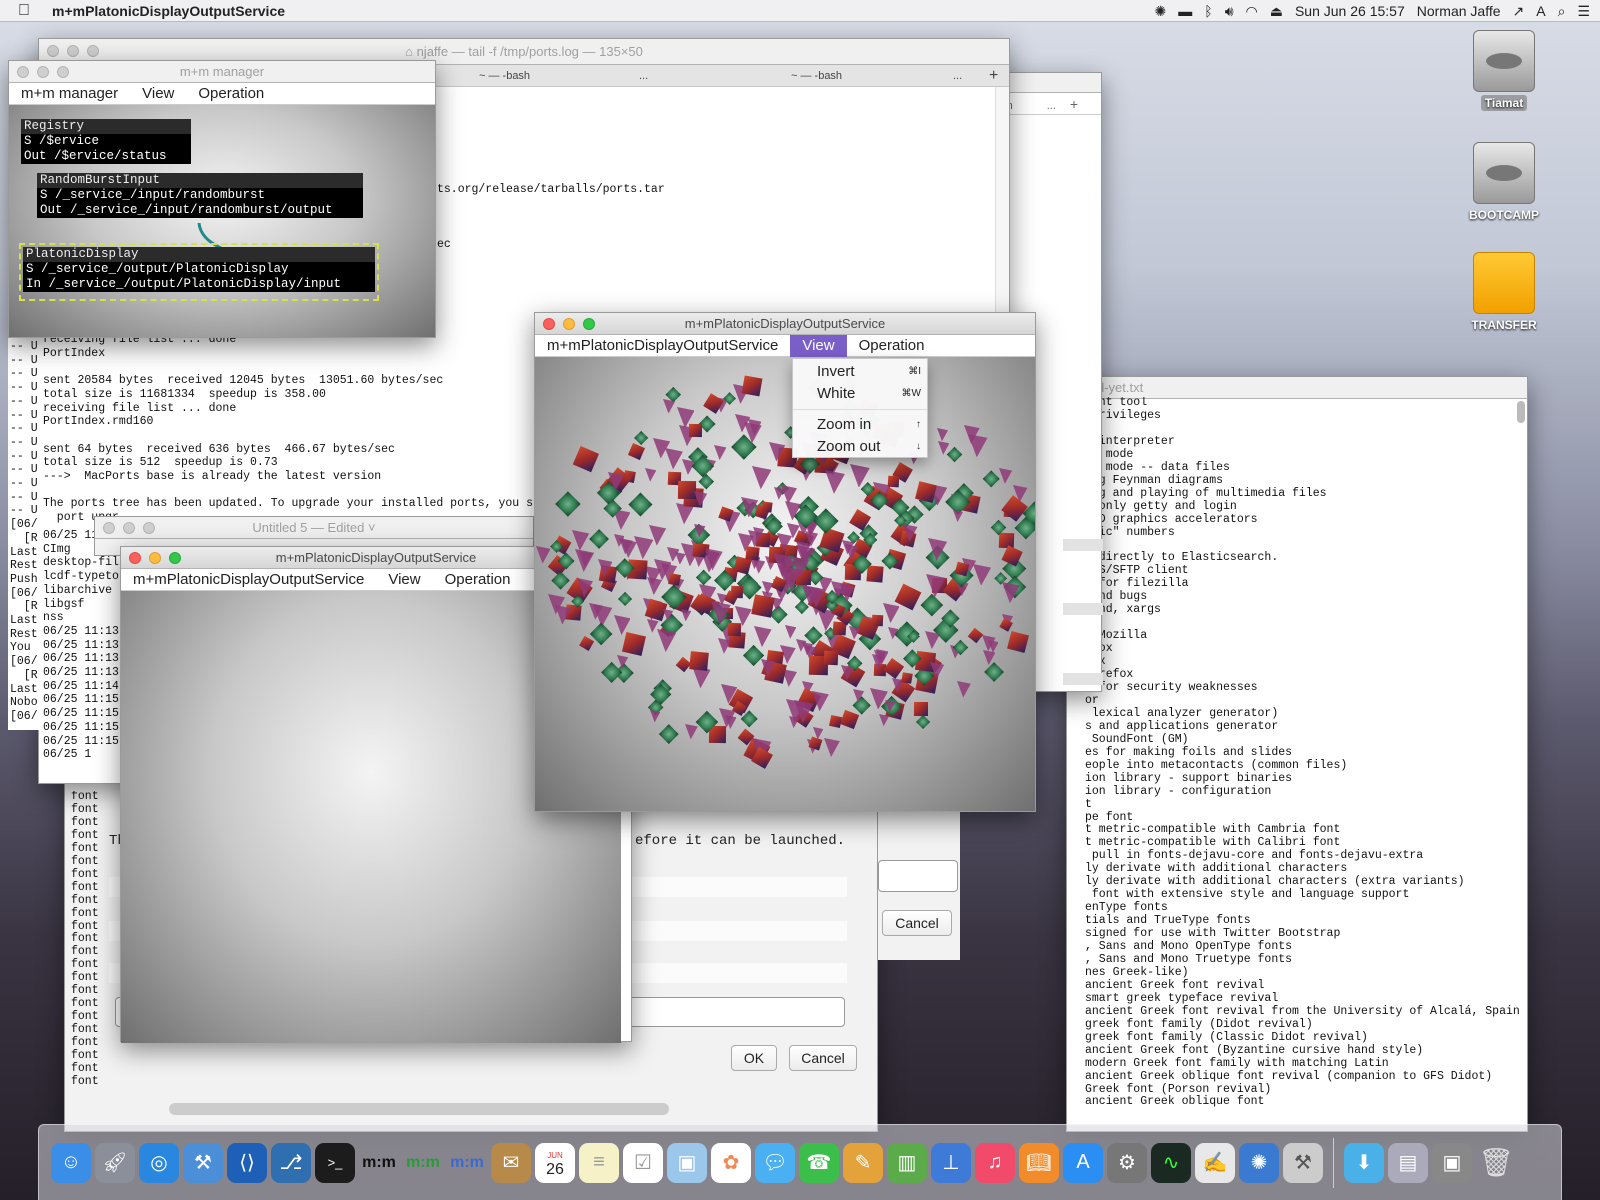 The height and width of the screenshot is (1200, 1600). Describe the element at coordinates (115, 1162) in the screenshot. I see `launchpad-icon: 🚀︎` at that location.